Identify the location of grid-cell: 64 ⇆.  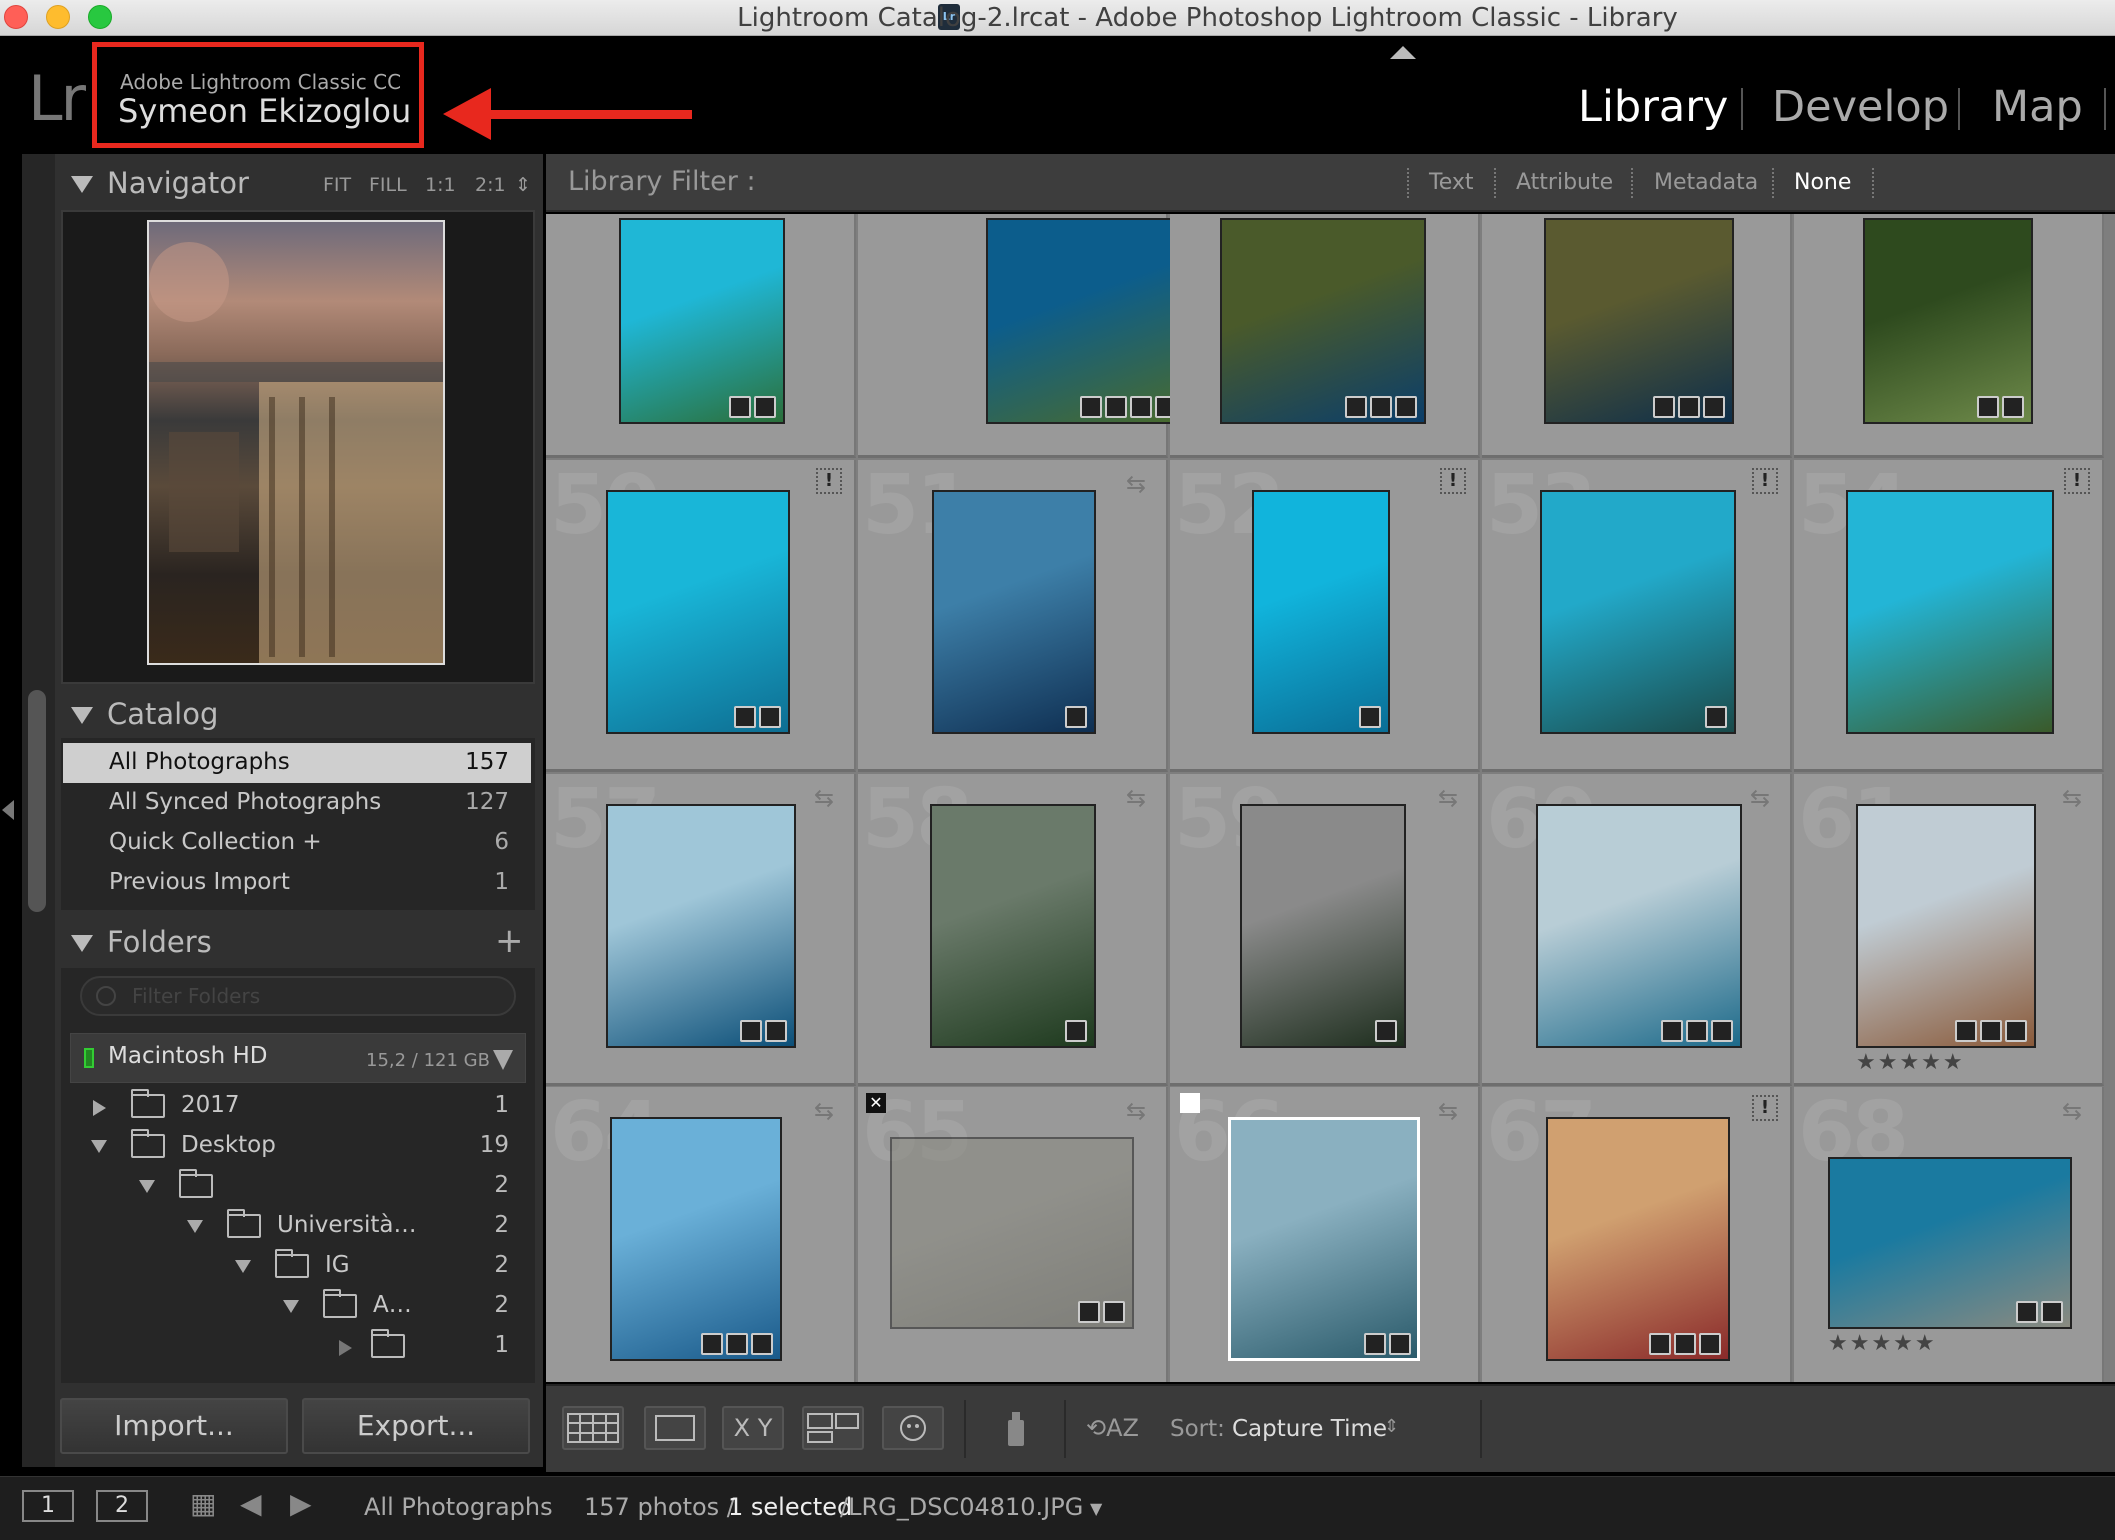
(701, 1233).